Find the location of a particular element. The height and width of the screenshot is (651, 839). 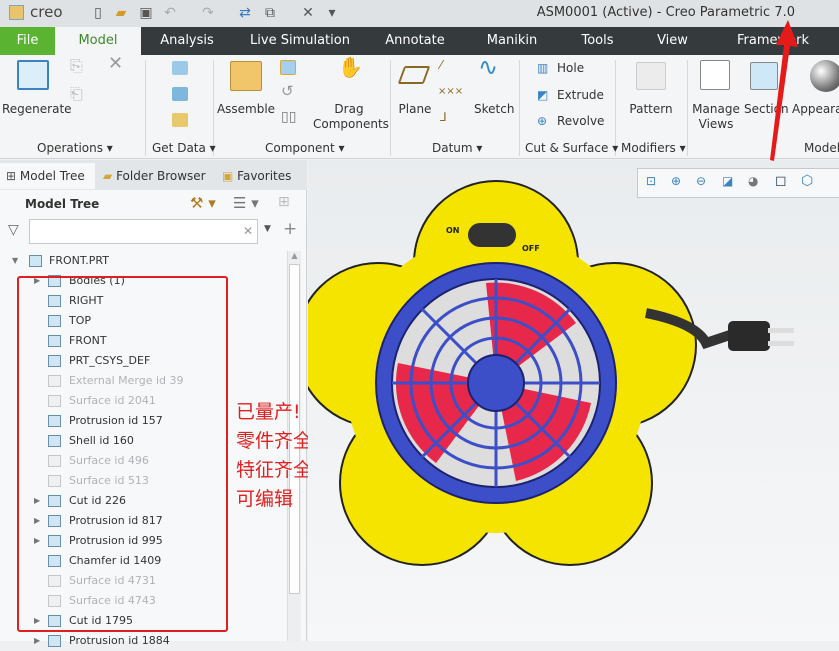

regenerate-button: Regenerate is located at coordinates (37, 109).